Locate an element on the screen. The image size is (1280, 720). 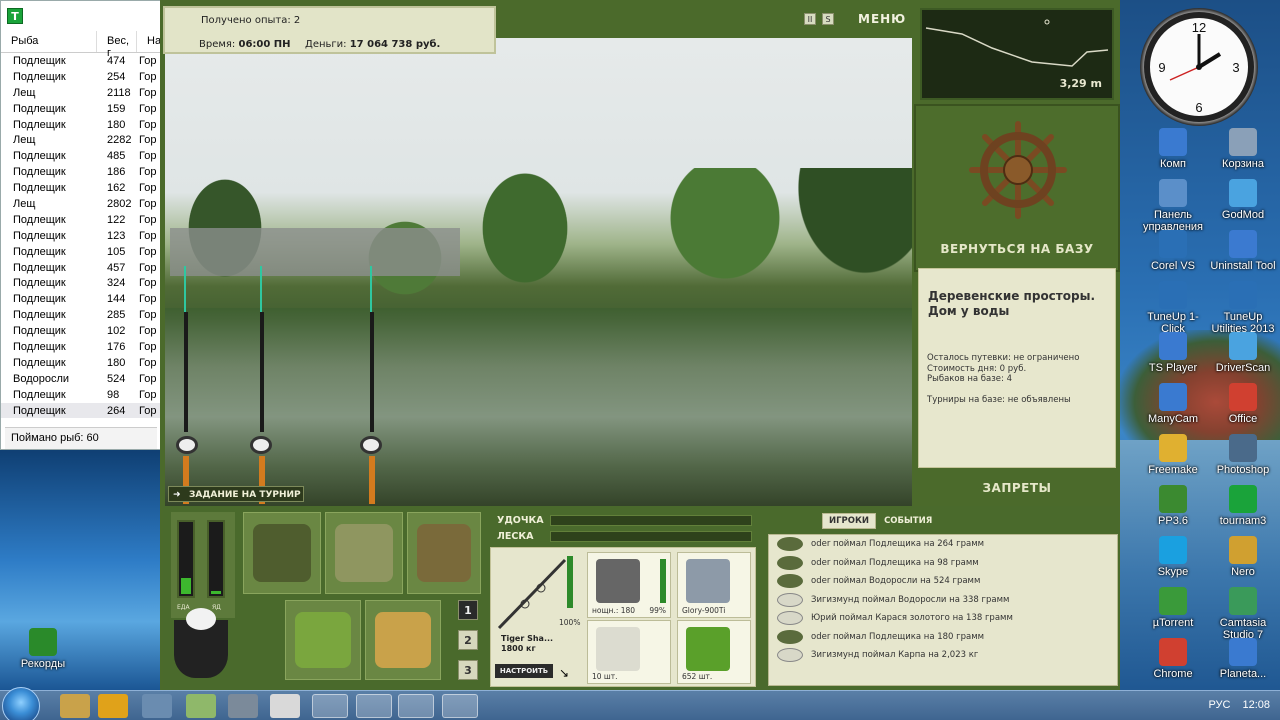
taskbar: РУС 12:08 is located at coordinates (640, 703).